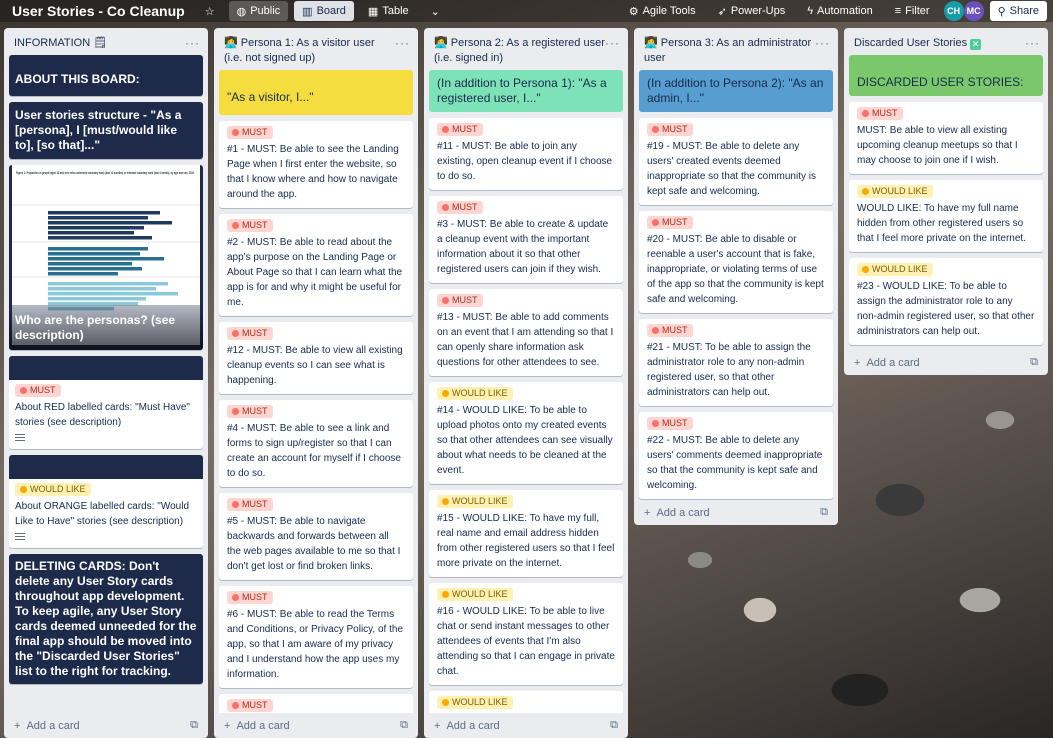  Describe the element at coordinates (839, 11) in the screenshot. I see `automation-button: ϟ Automation` at that location.